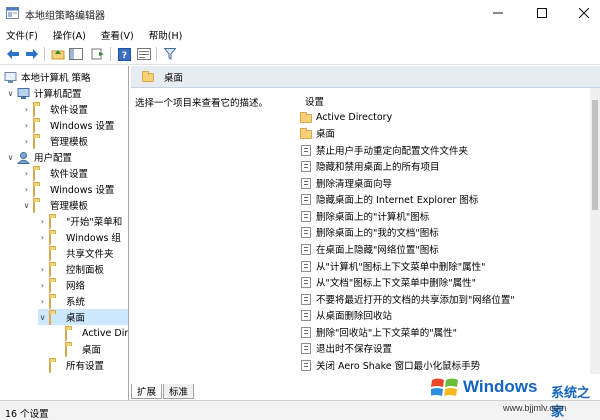  Describe the element at coordinates (179, 391) in the screenshot. I see `tab-standard: 标准` at that location.